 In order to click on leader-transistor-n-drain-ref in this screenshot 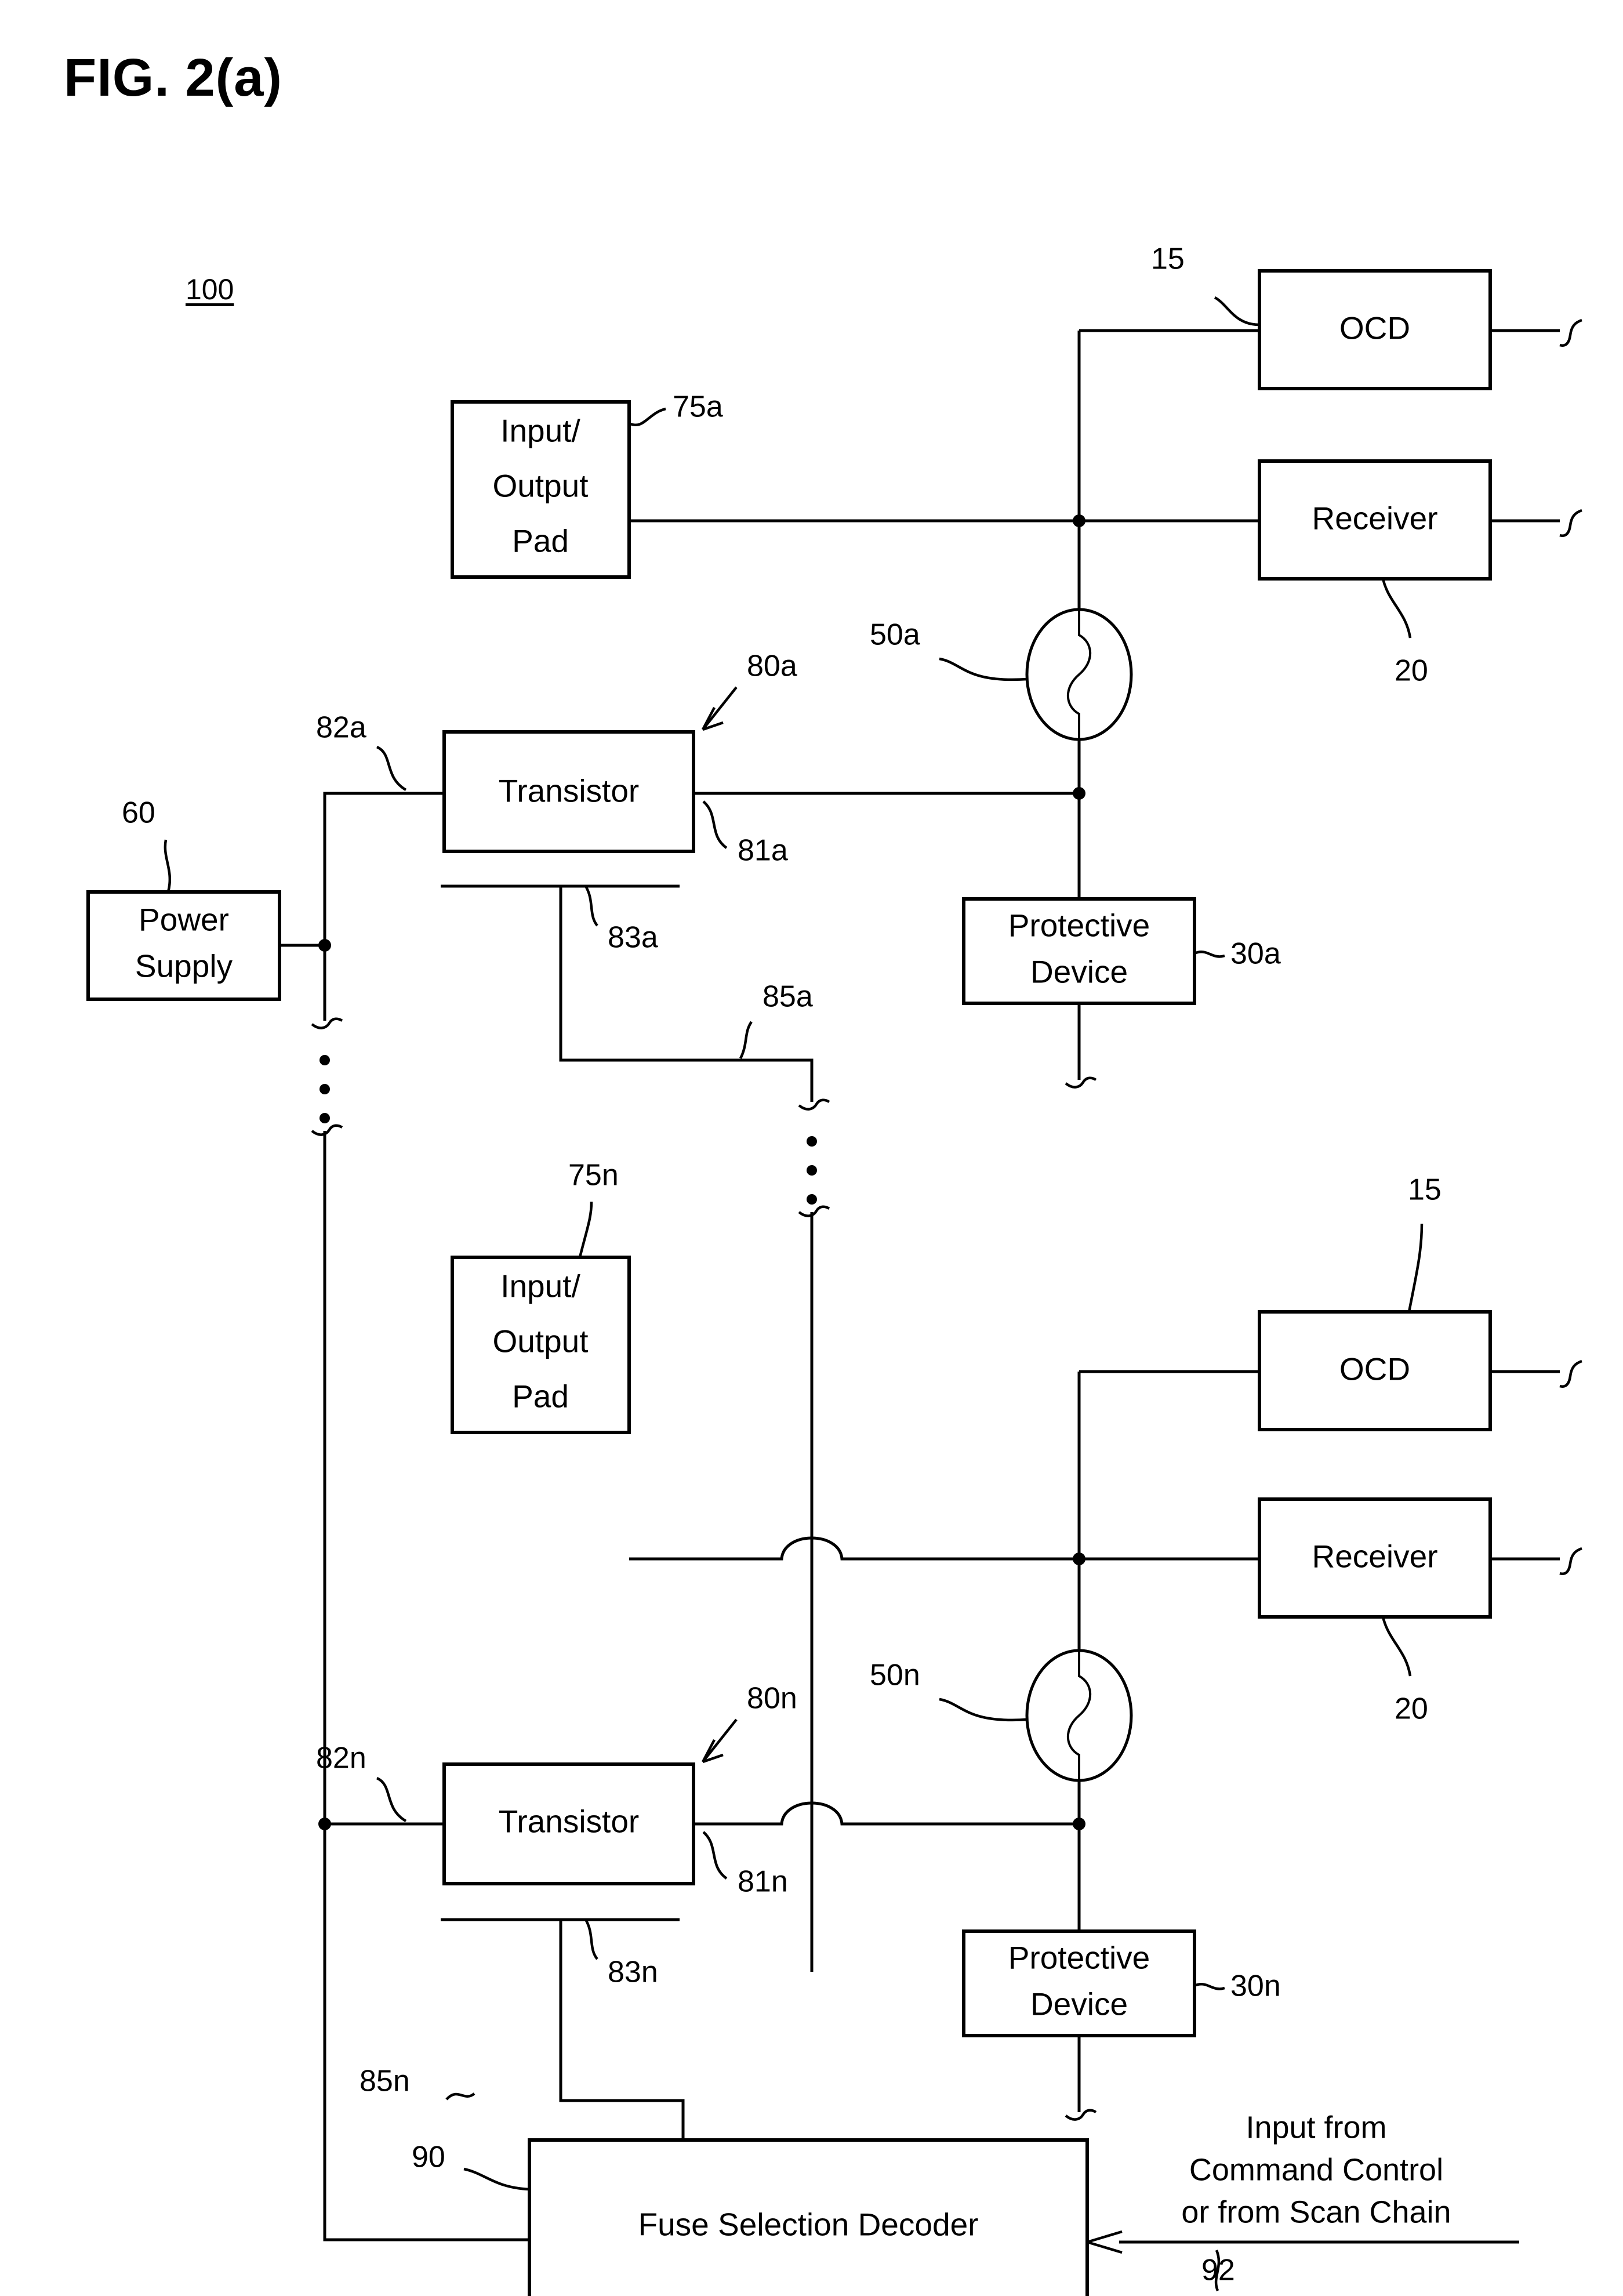, I will do `click(715, 1855)`.